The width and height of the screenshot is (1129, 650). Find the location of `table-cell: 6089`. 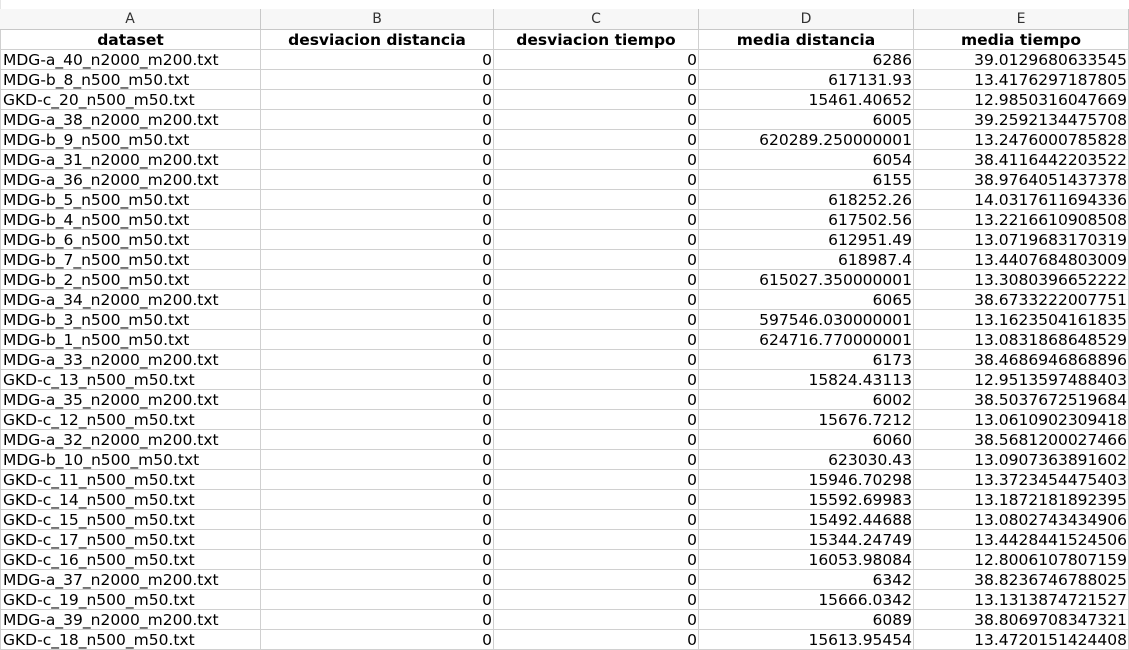

table-cell: 6089 is located at coordinates (806, 620).